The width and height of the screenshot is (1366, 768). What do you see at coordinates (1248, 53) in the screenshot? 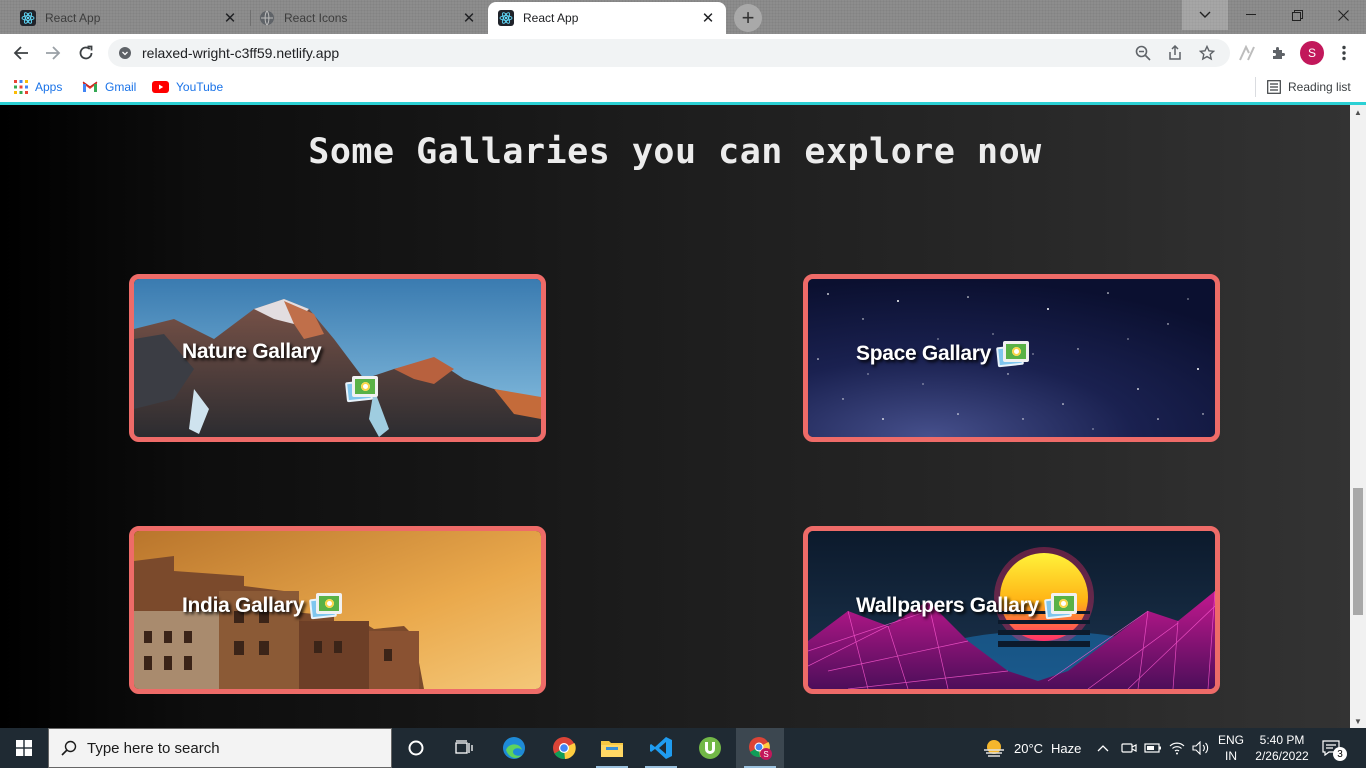
I see `extension-button` at bounding box center [1248, 53].